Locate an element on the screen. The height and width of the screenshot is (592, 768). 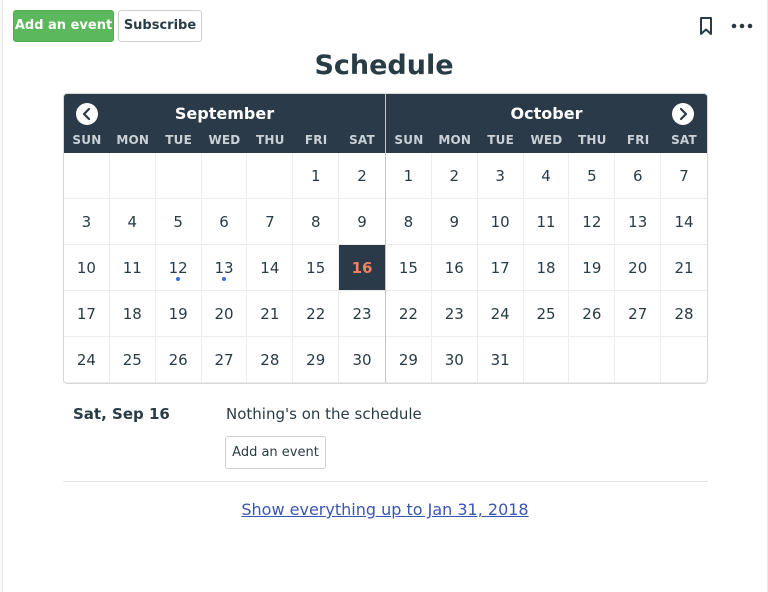
subscribe-button: Subscribe is located at coordinates (160, 26).